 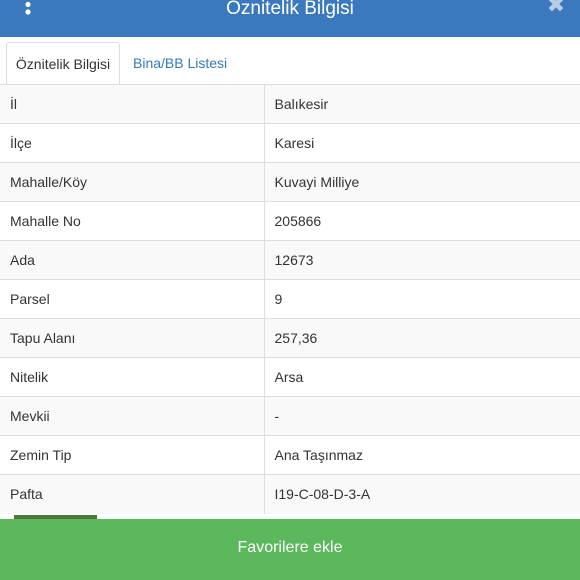 What do you see at coordinates (132, 299) in the screenshot?
I see `row-key: Parsel` at bounding box center [132, 299].